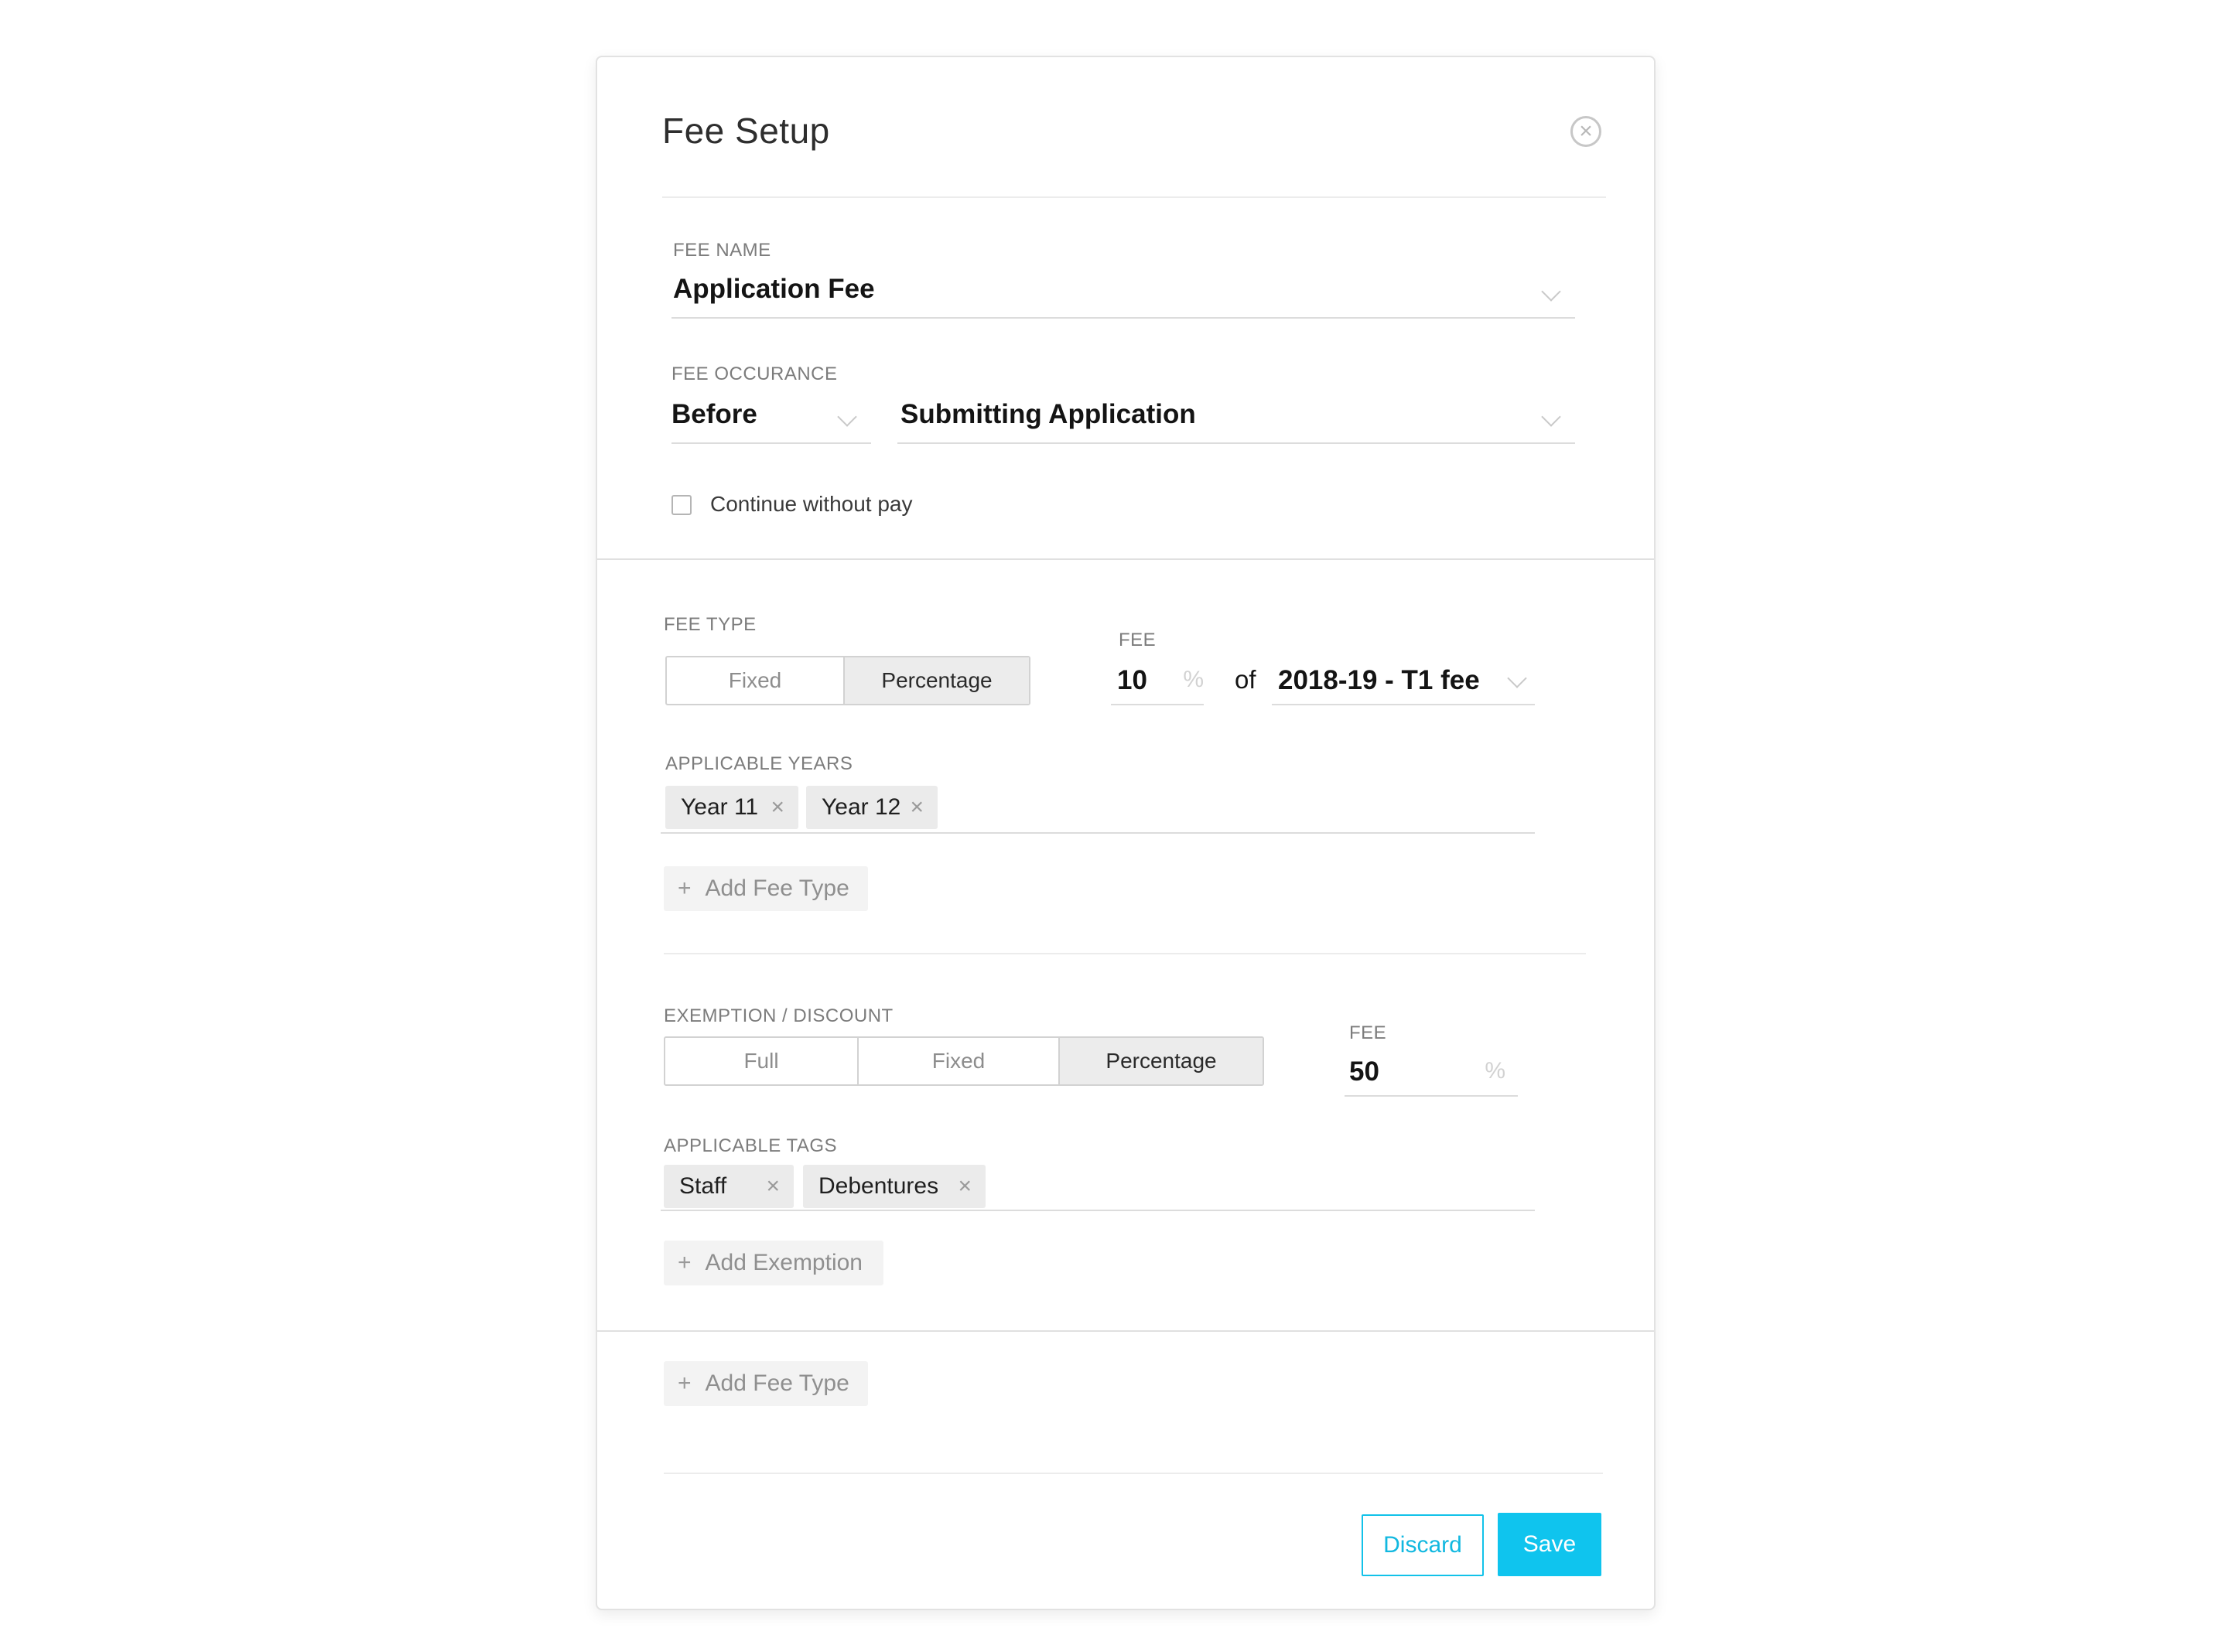  Describe the element at coordinates (957, 1061) in the screenshot. I see `exemption-option-fixed: Fixed` at that location.